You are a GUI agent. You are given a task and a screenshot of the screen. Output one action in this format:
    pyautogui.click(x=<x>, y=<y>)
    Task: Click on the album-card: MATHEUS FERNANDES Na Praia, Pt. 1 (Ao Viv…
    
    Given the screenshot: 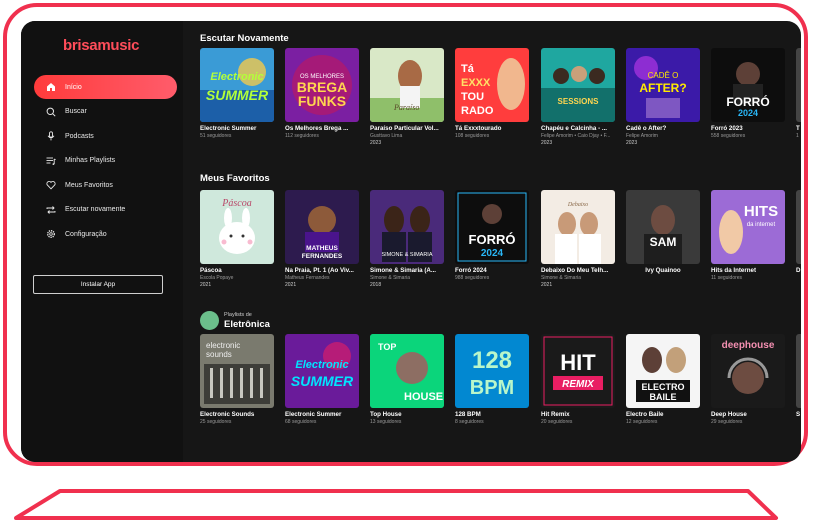 What is the action you would take?
    pyautogui.click(x=322, y=239)
    